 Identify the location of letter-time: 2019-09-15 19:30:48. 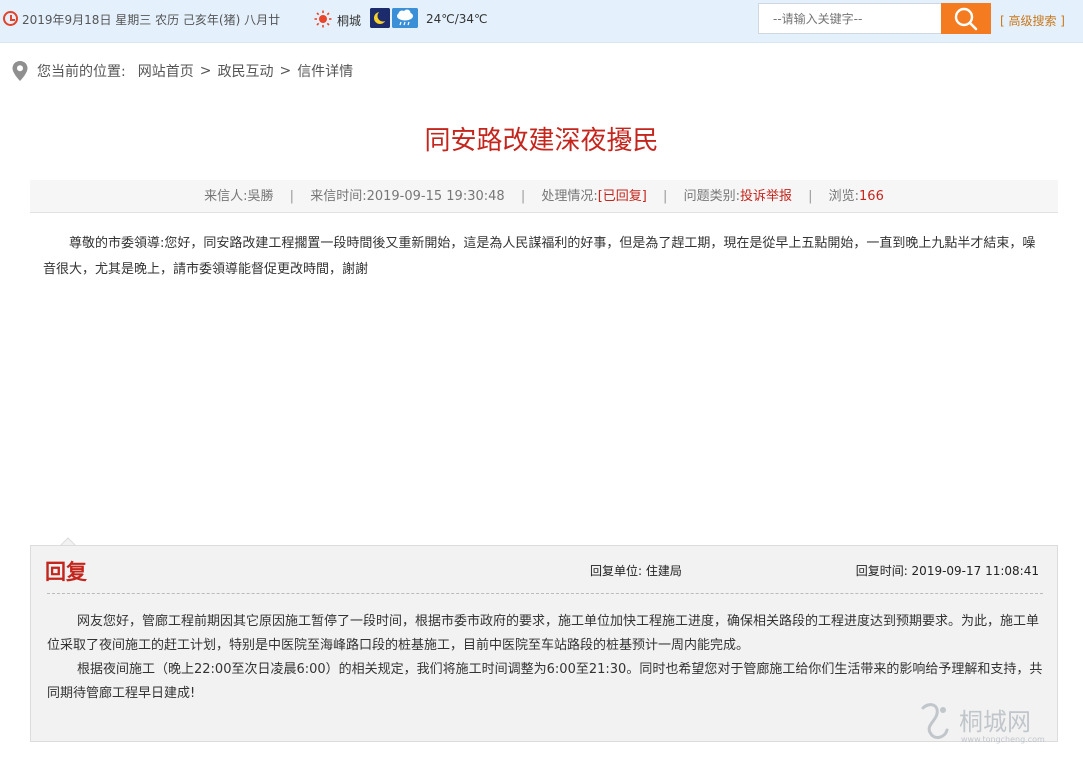
(435, 196).